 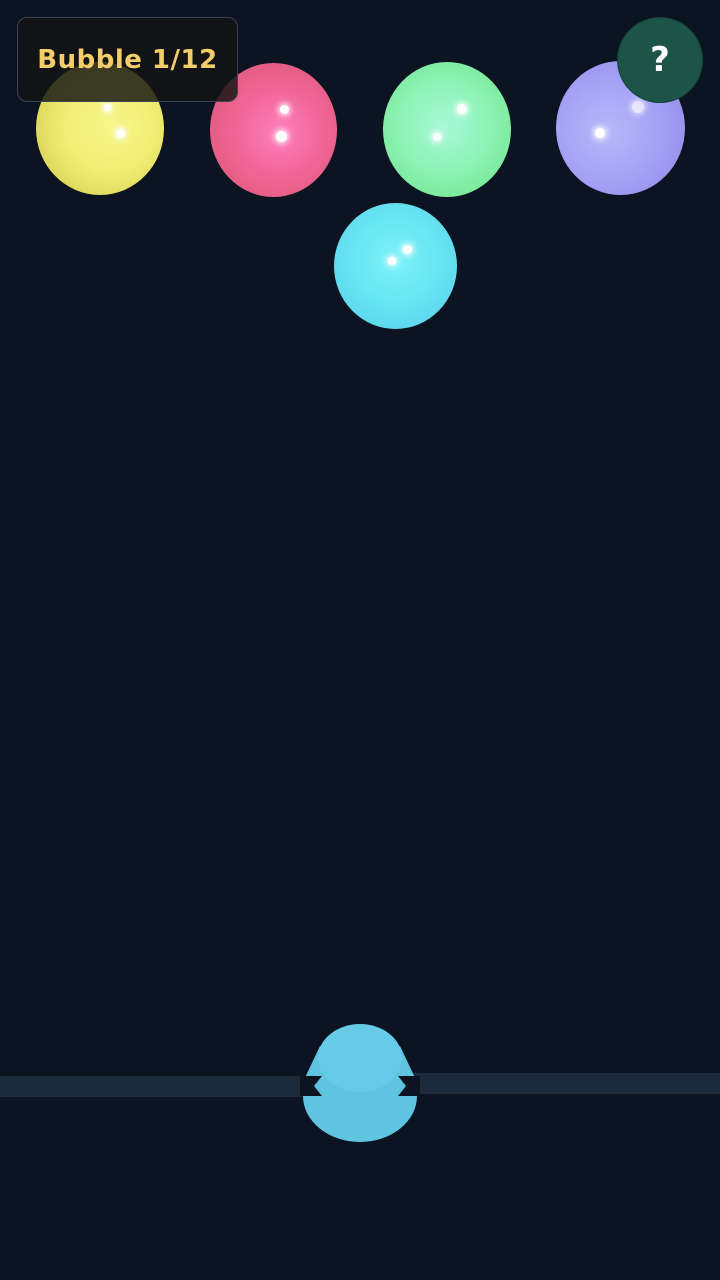 I want to click on bubble-launcher, so click(x=360, y=1081).